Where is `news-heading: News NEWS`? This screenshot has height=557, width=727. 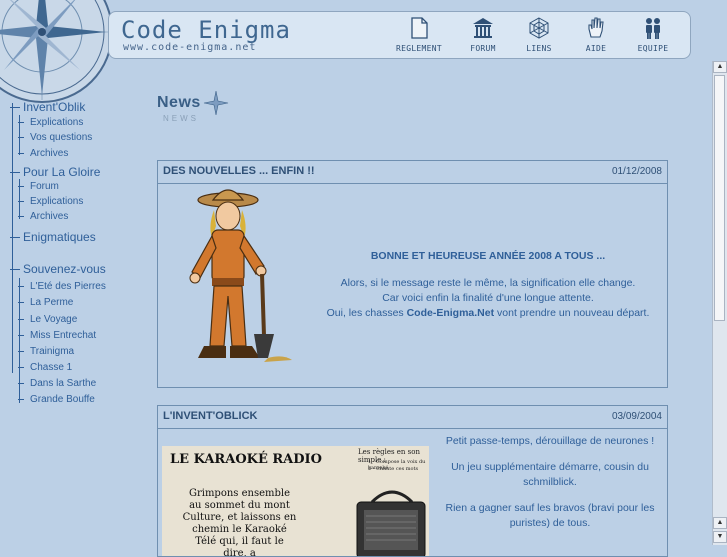 news-heading: News NEWS is located at coordinates (193, 106).